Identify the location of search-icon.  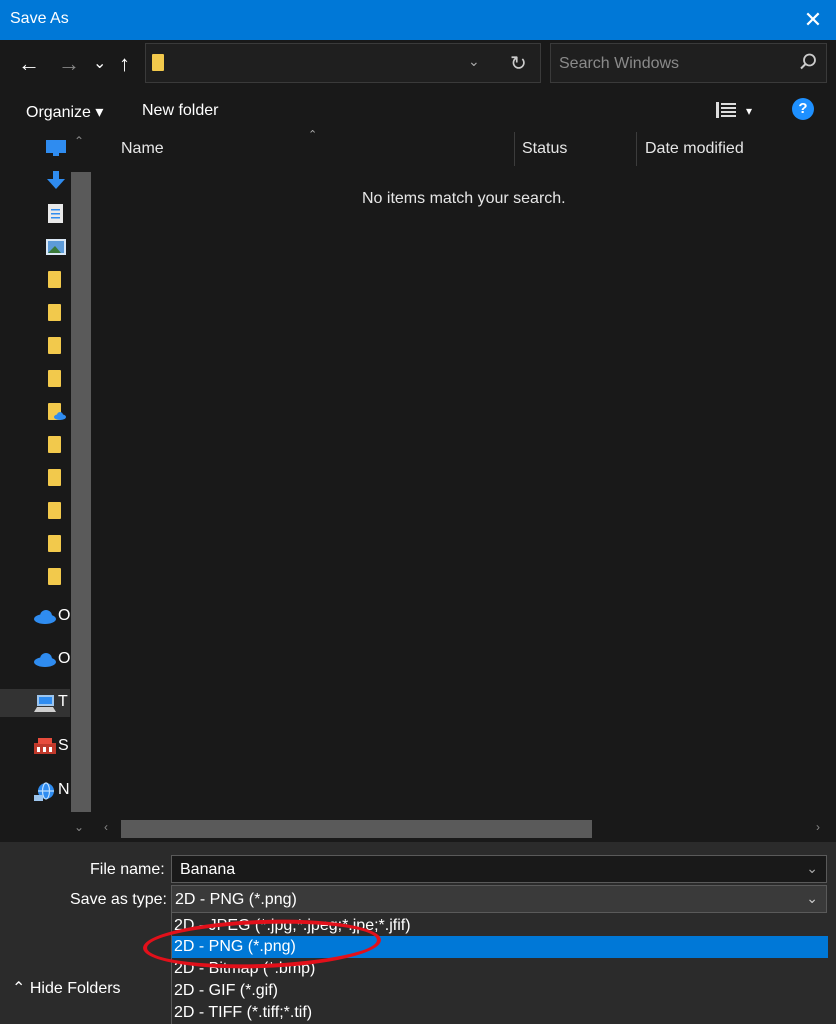
(808, 62).